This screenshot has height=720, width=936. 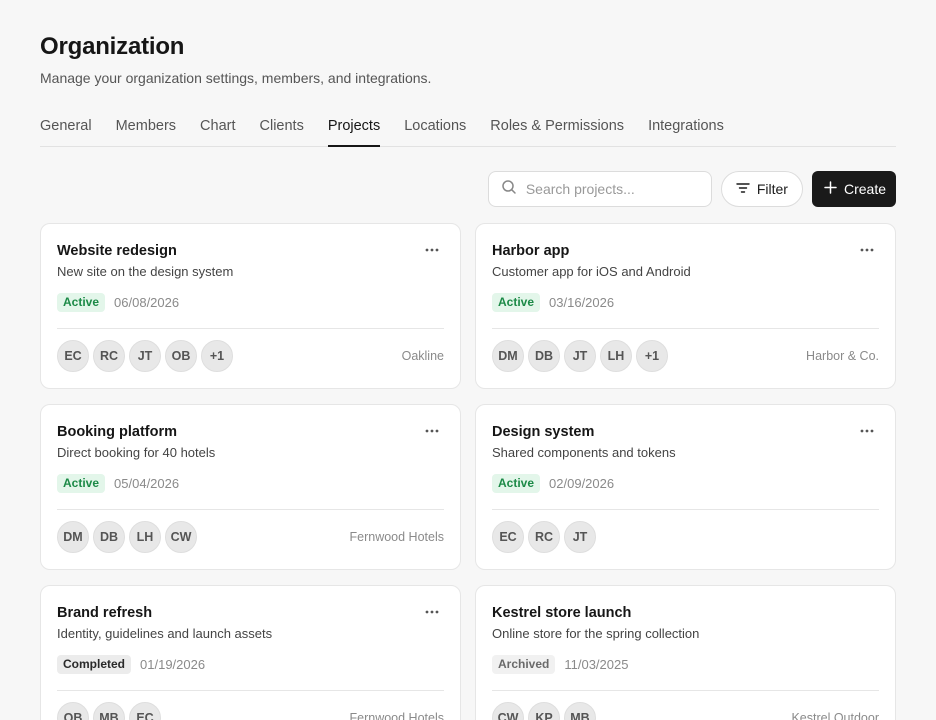 What do you see at coordinates (94, 664) in the screenshot?
I see `status-badge: Completed` at bounding box center [94, 664].